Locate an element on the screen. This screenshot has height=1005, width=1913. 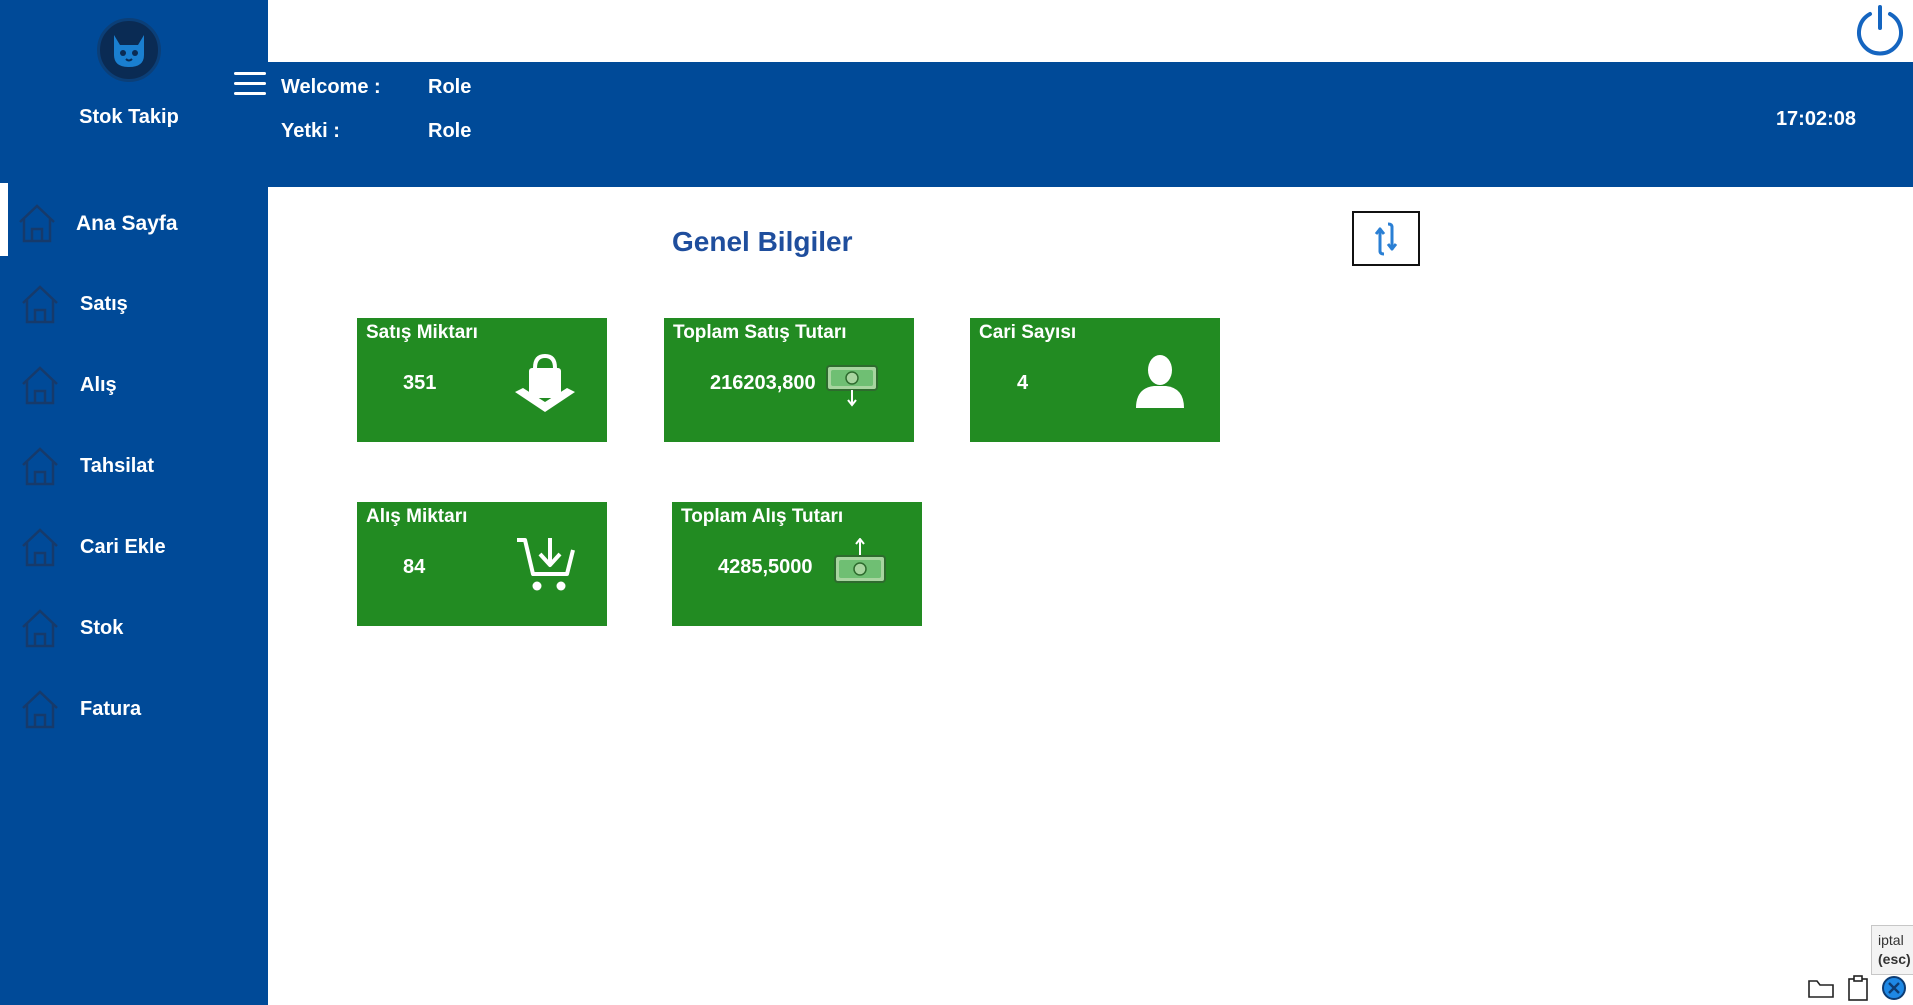
cat-logo-icon is located at coordinates (129, 50).